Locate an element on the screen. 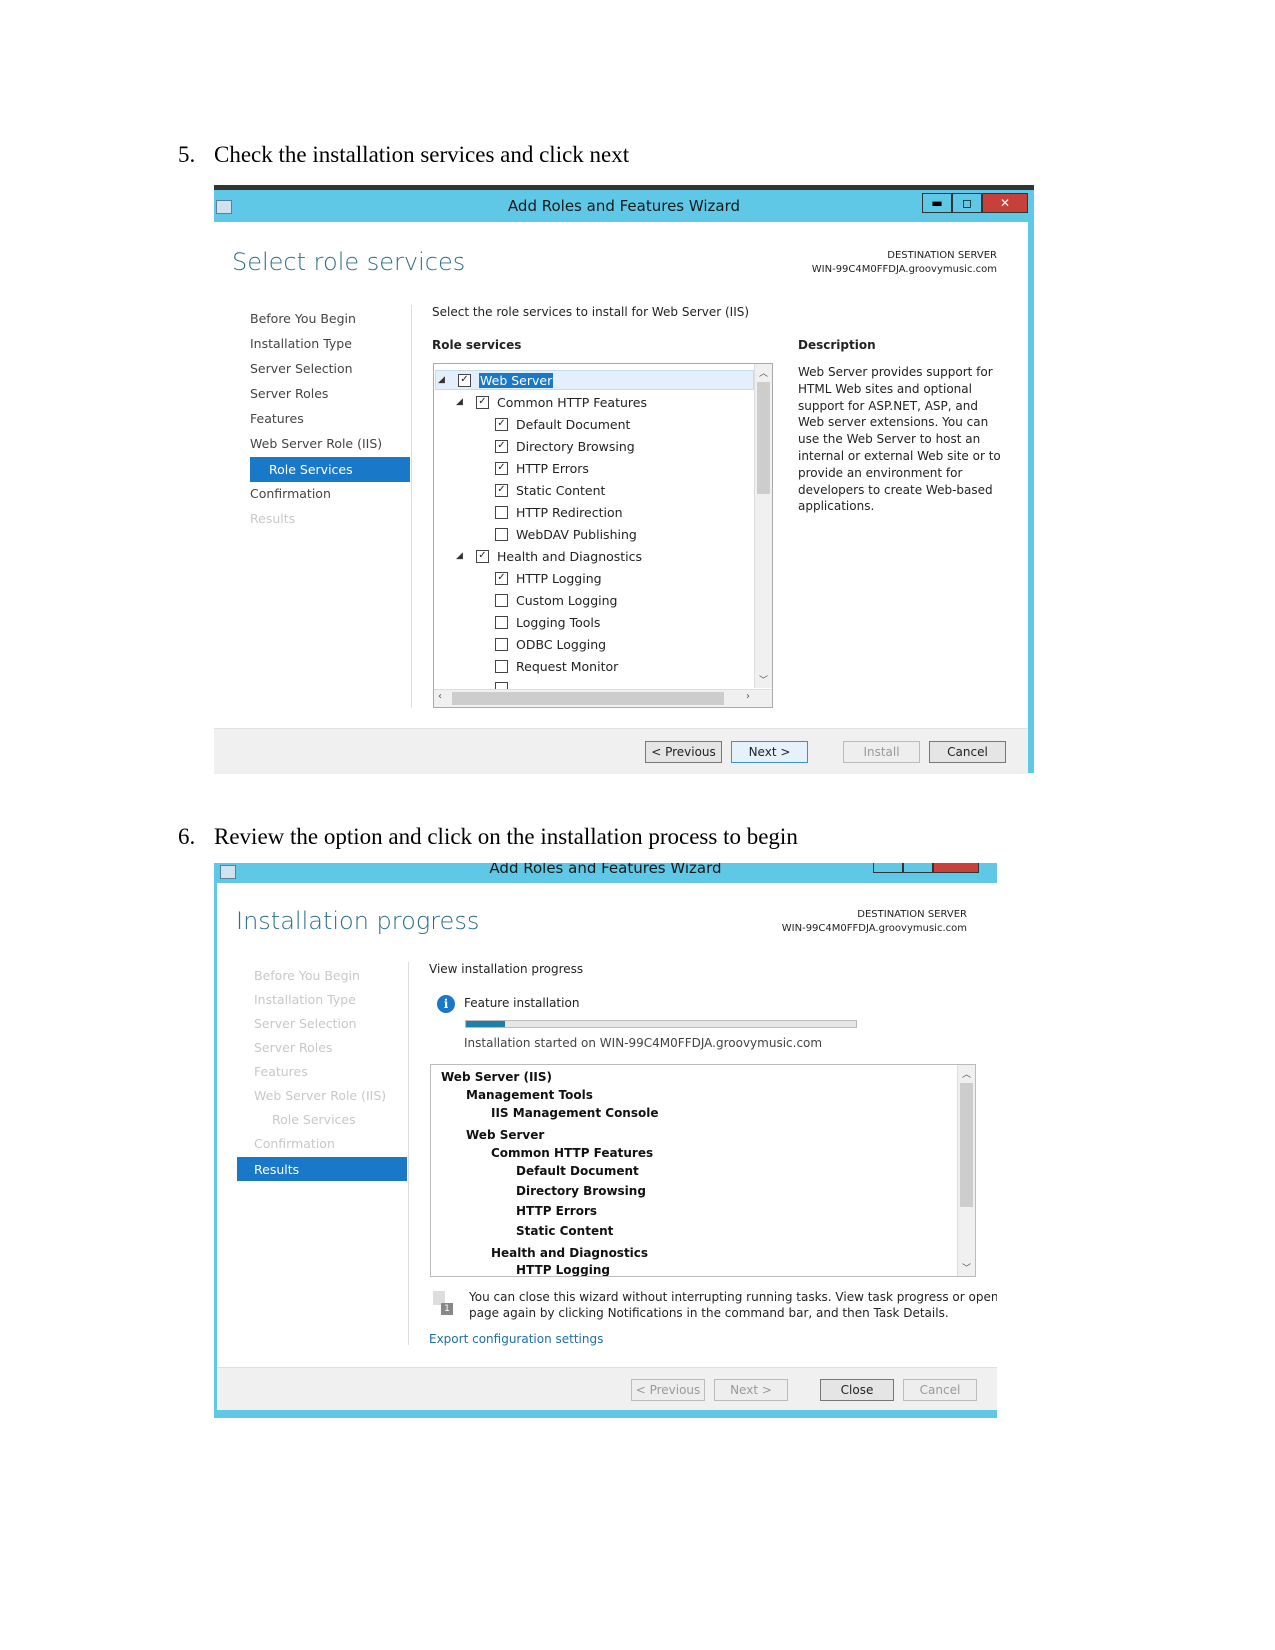  maximize-button: ◻ is located at coordinates (967, 203).